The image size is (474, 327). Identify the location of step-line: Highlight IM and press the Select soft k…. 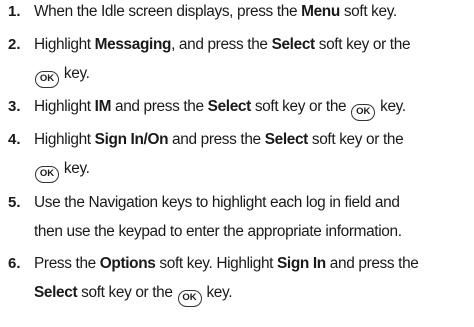
(253, 106).